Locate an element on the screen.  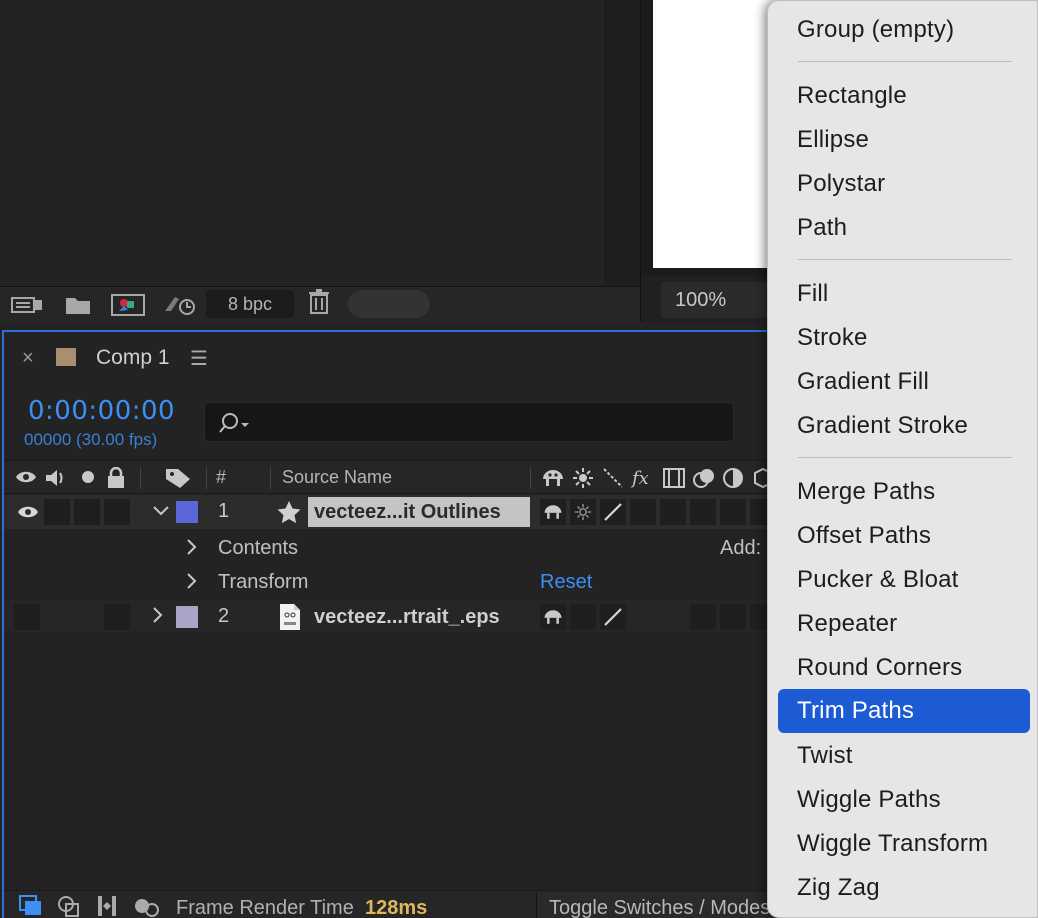
project-search-pill is located at coordinates (389, 304).